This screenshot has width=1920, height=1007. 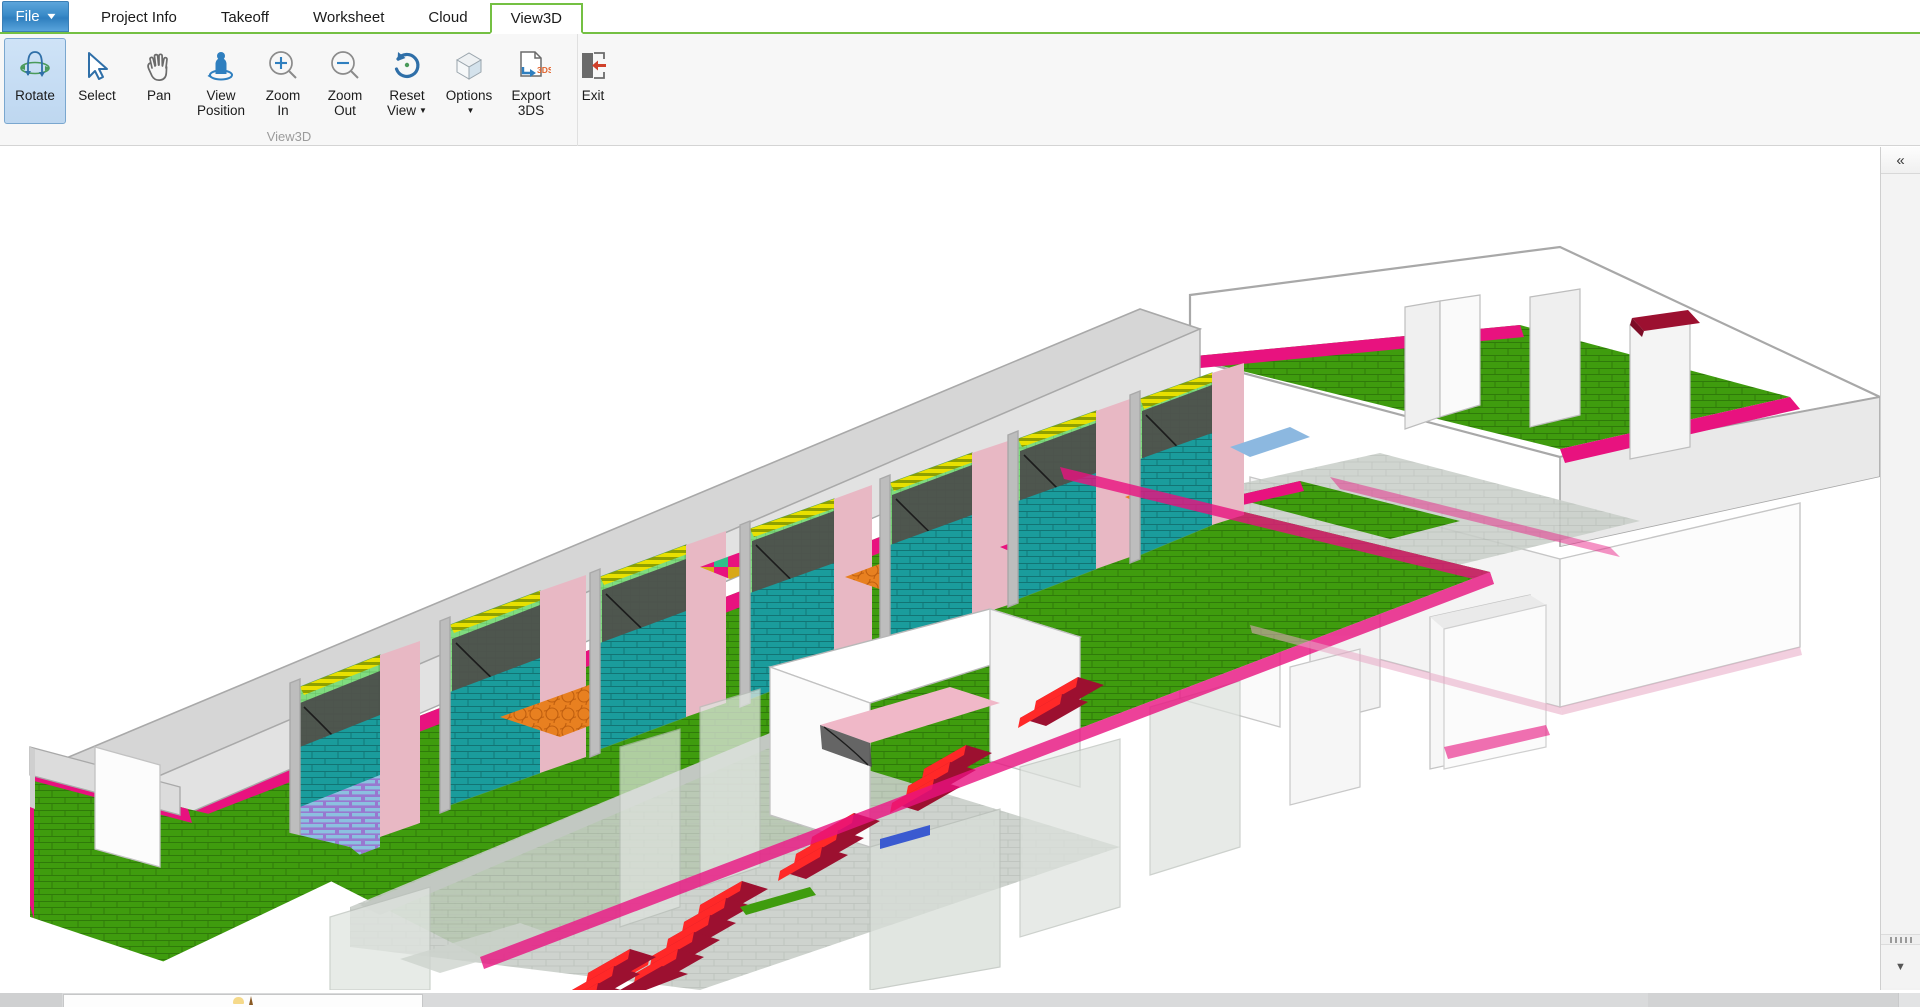 I want to click on reset-view-button: Reset View ▼, so click(x=407, y=81).